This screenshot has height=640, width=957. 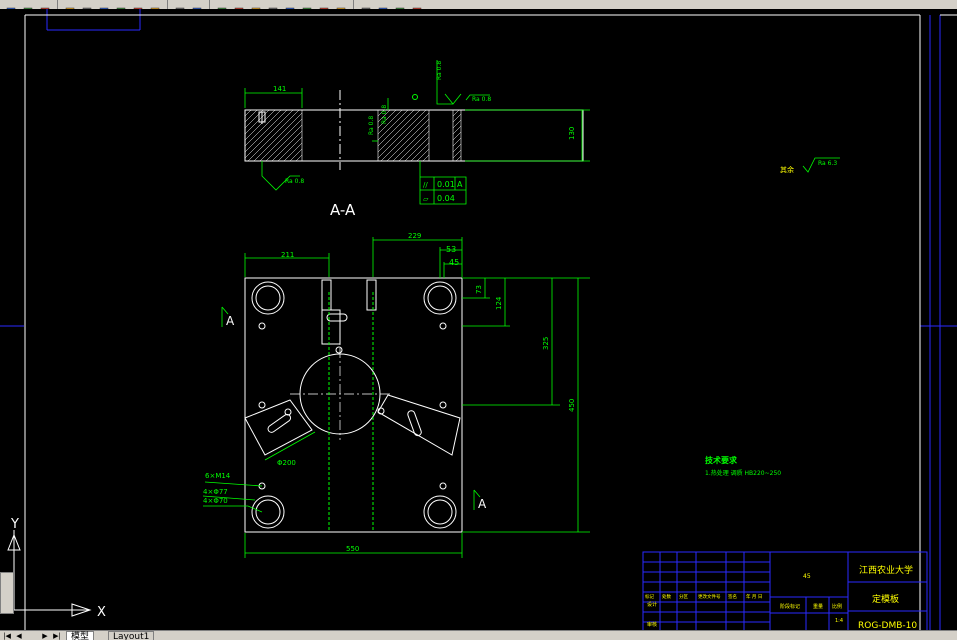 I want to click on svg-text: 其余, so click(x=787, y=169).